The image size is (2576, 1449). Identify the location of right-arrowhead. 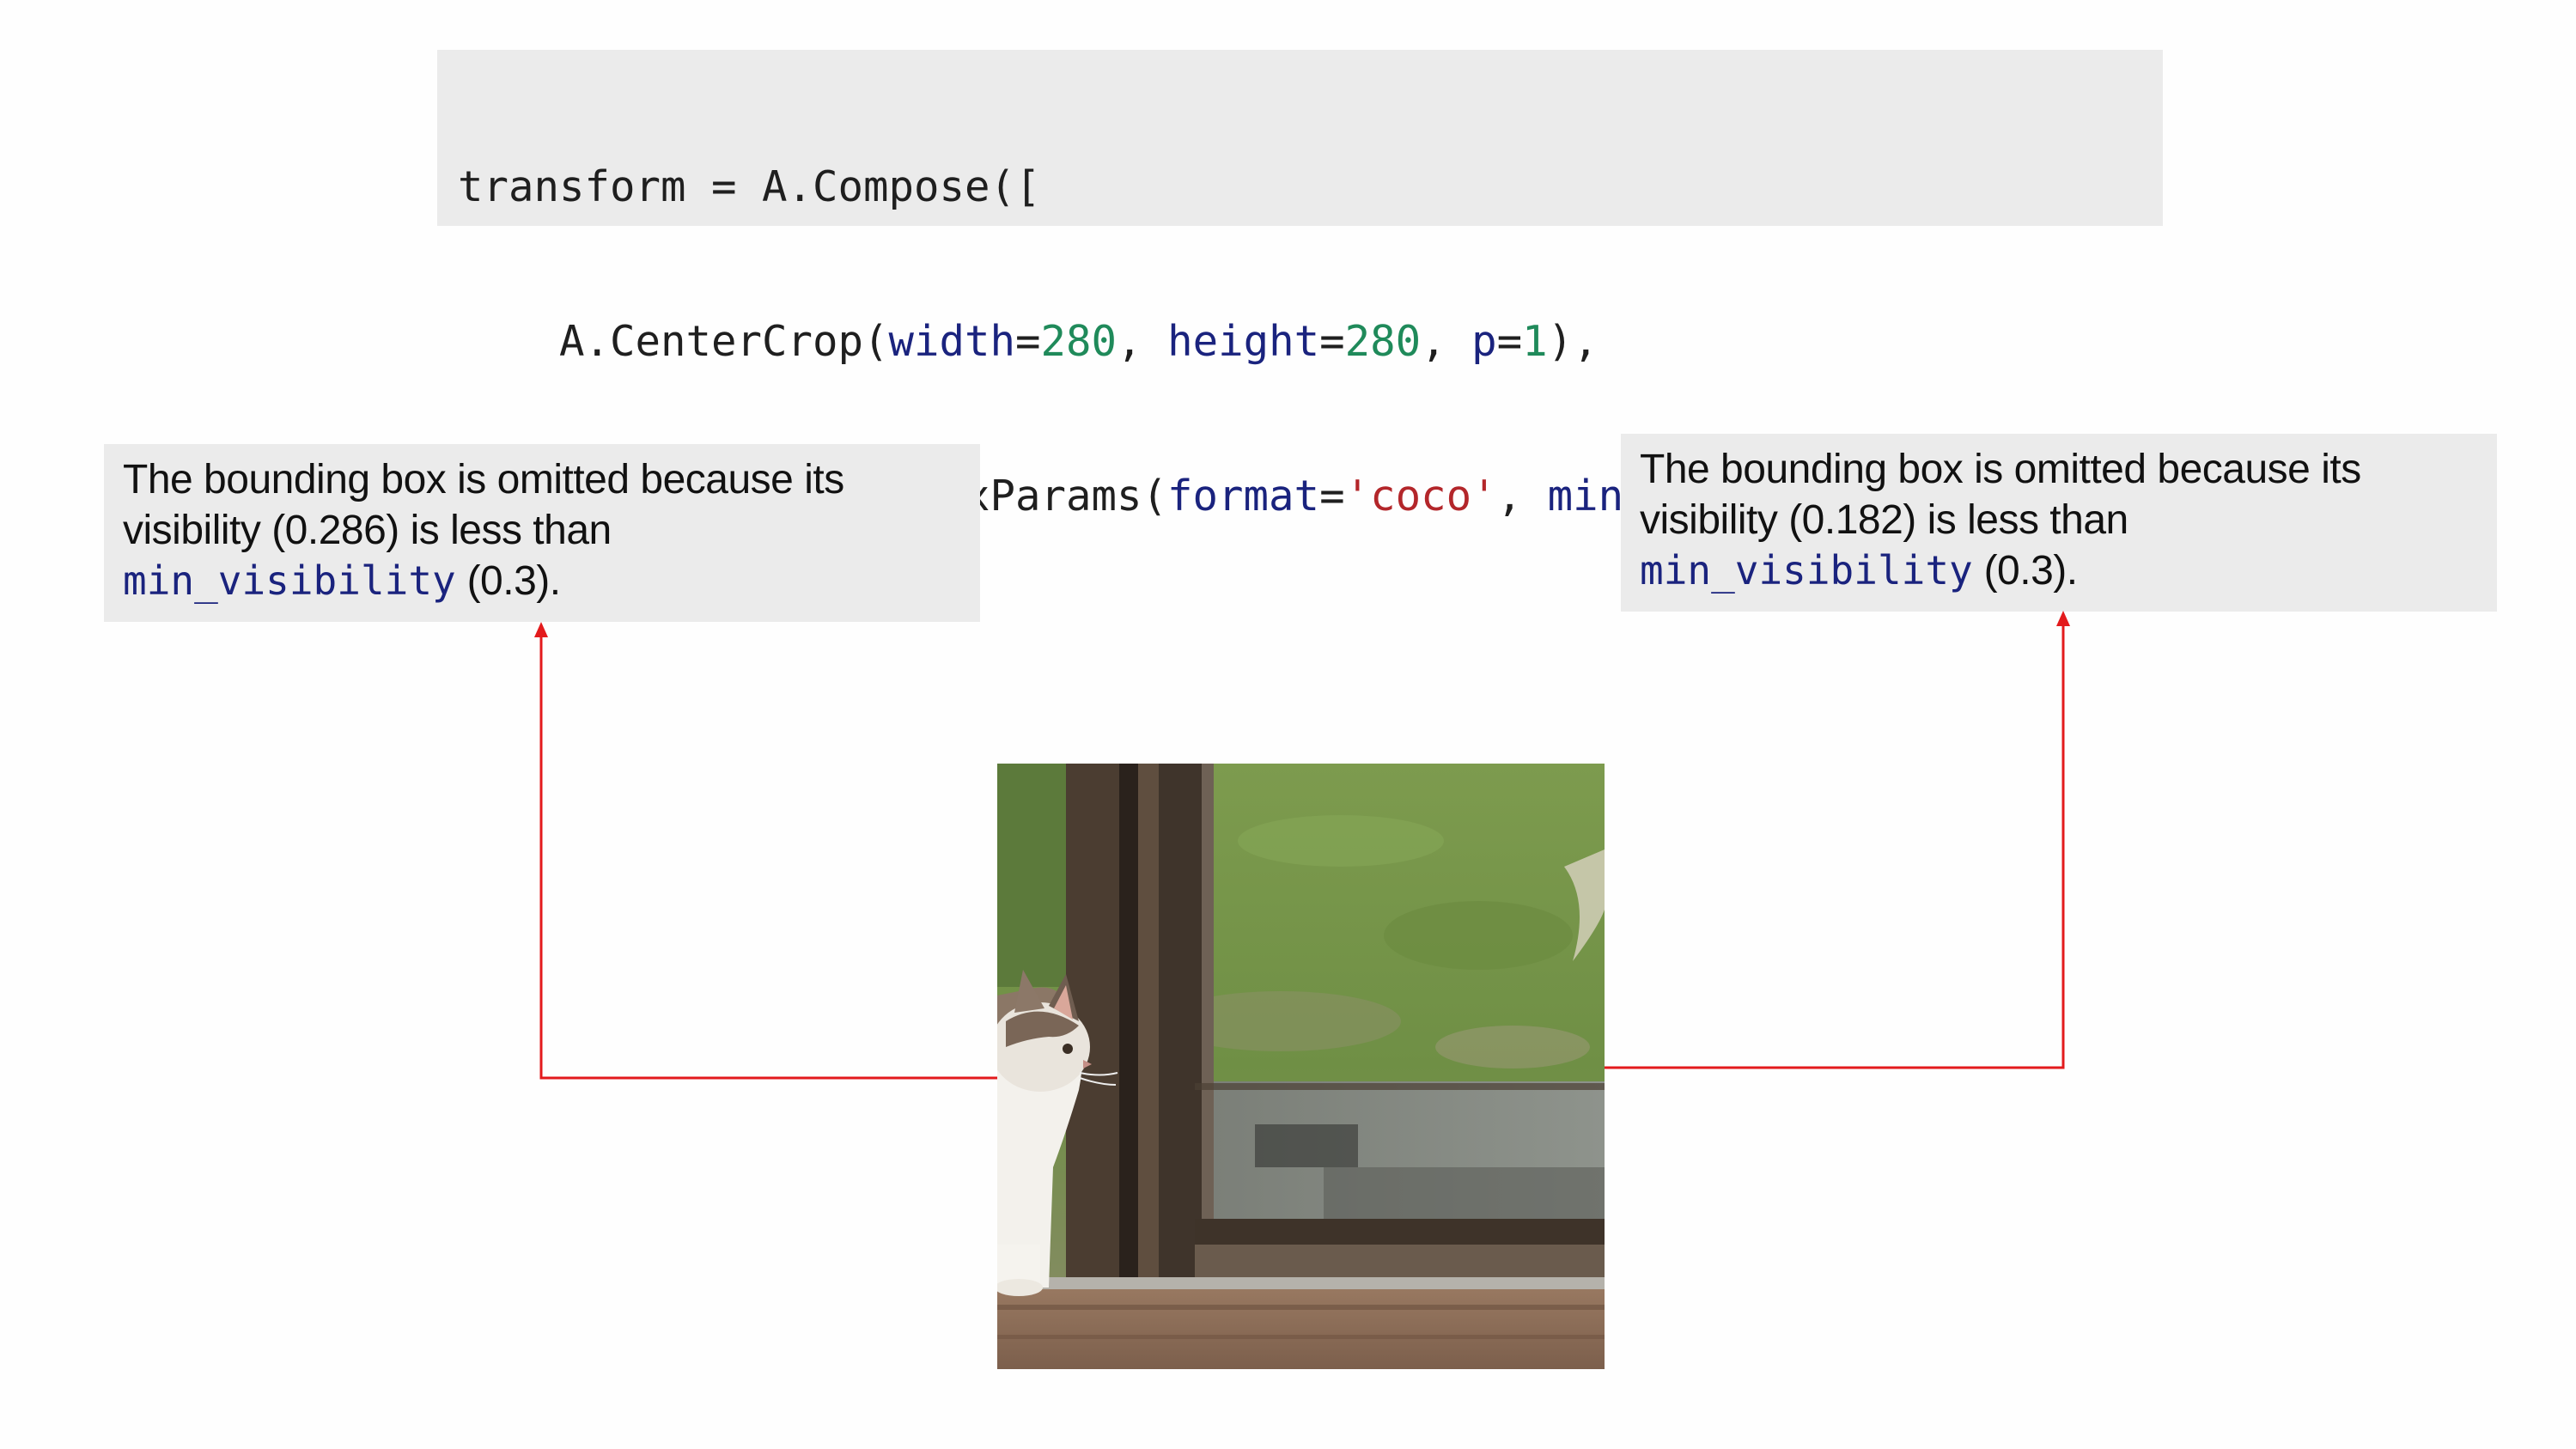
(2063, 618).